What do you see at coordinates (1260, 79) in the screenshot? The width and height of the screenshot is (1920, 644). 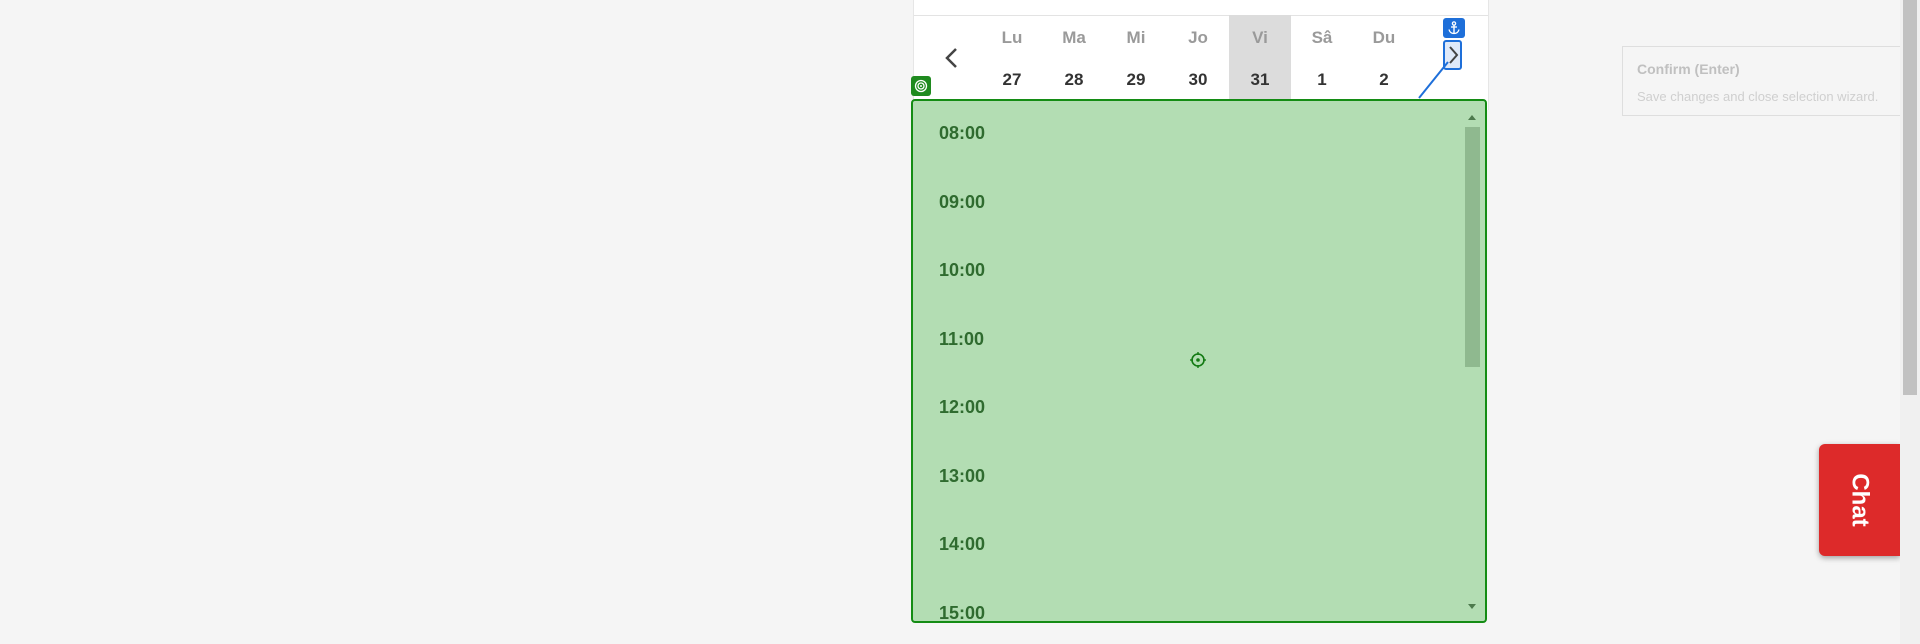 I see `day-number: 31` at bounding box center [1260, 79].